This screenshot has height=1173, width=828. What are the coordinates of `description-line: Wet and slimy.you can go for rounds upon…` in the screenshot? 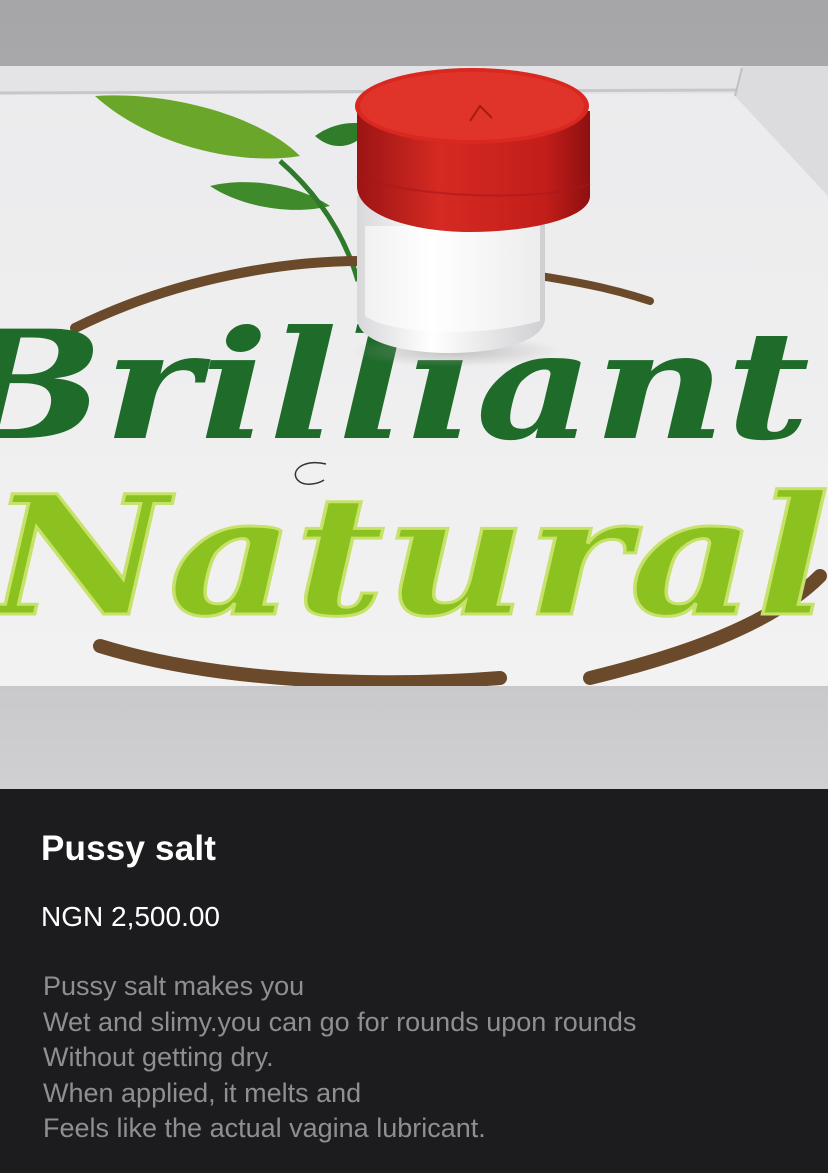 It's located at (340, 1021).